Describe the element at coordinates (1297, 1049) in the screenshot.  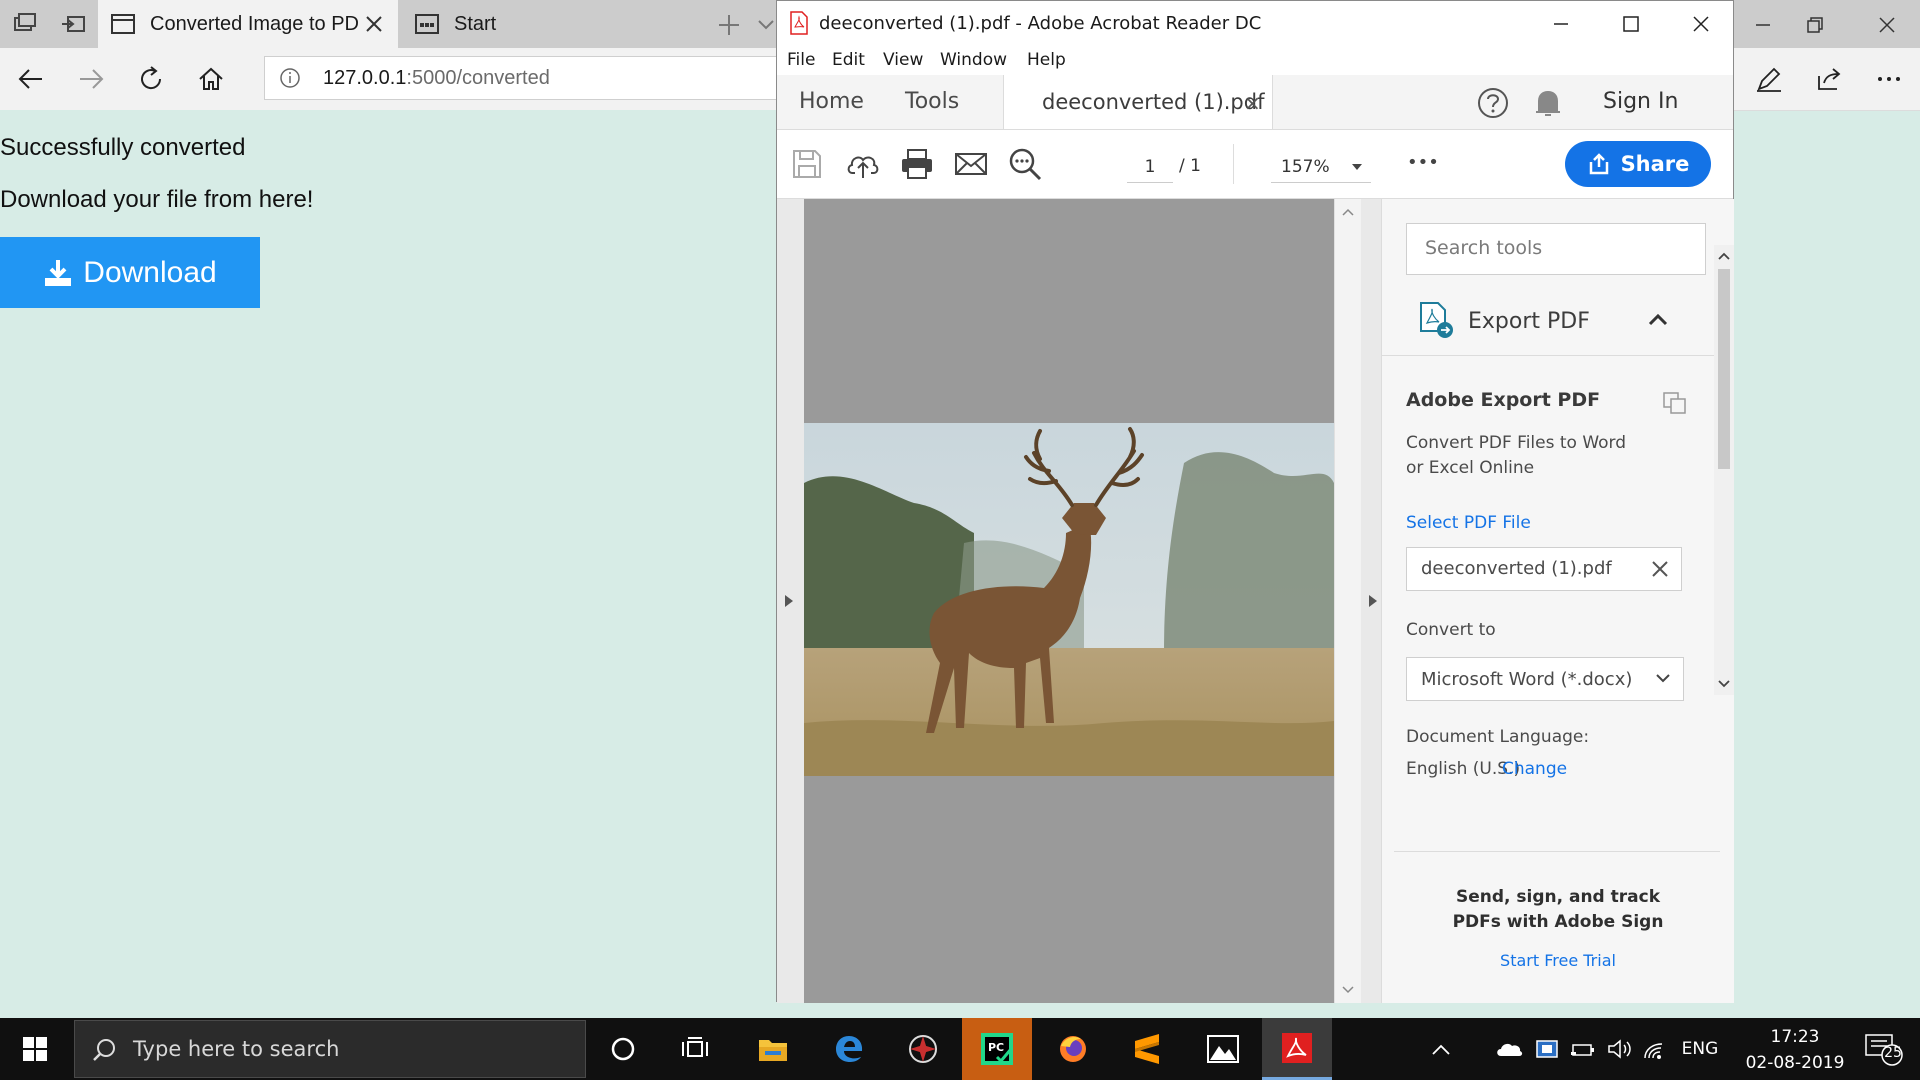
I see `acrobat-taskbar-icon` at that location.